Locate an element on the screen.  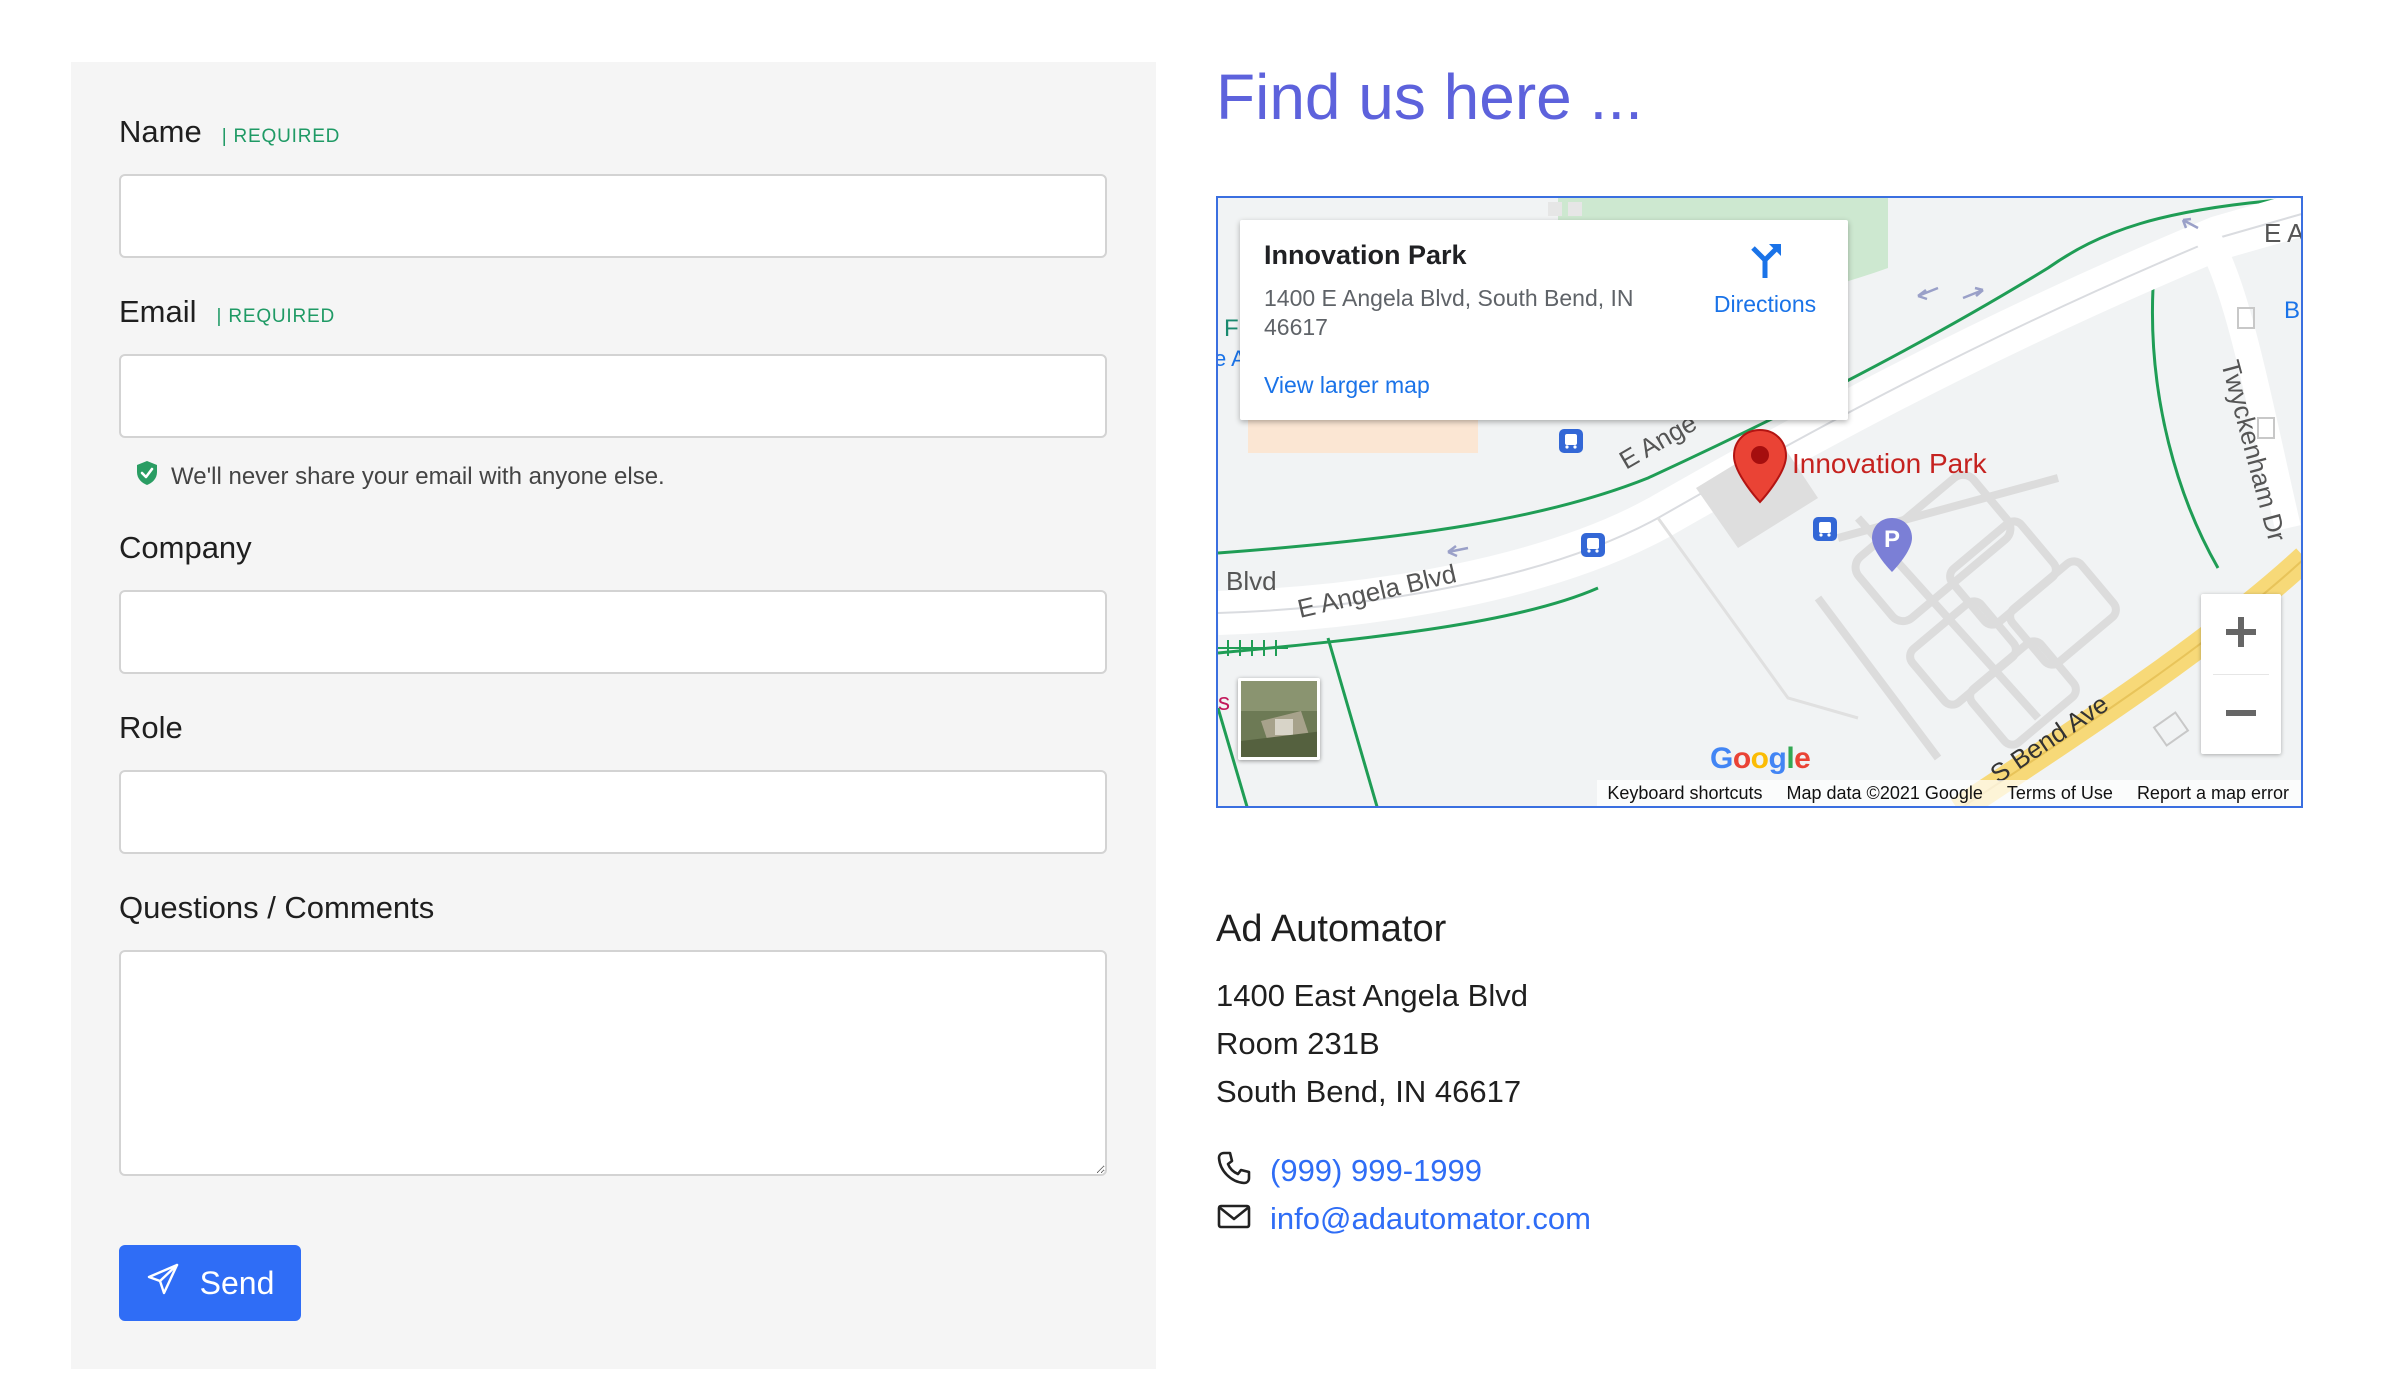
view-larger-map-link: View larger map is located at coordinates (1347, 385).